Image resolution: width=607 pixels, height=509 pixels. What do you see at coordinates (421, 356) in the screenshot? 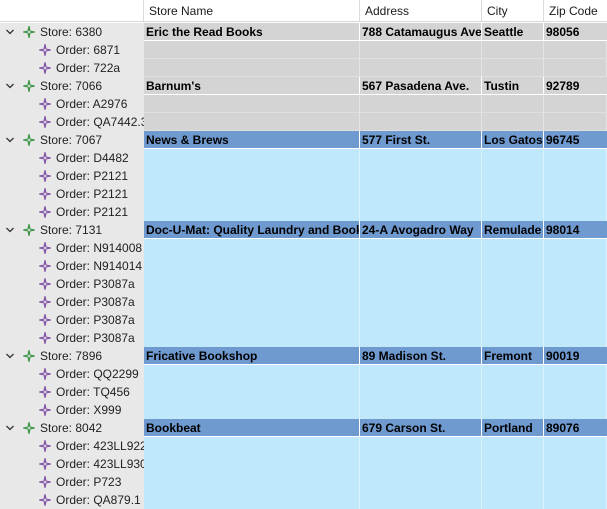
I see `address-cell: 89 Madison St.` at bounding box center [421, 356].